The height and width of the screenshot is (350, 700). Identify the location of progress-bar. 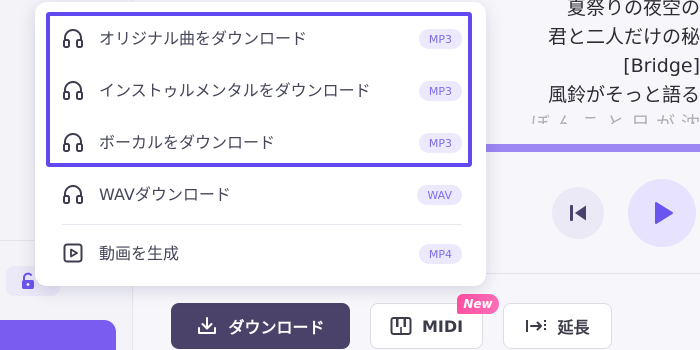
(593, 148).